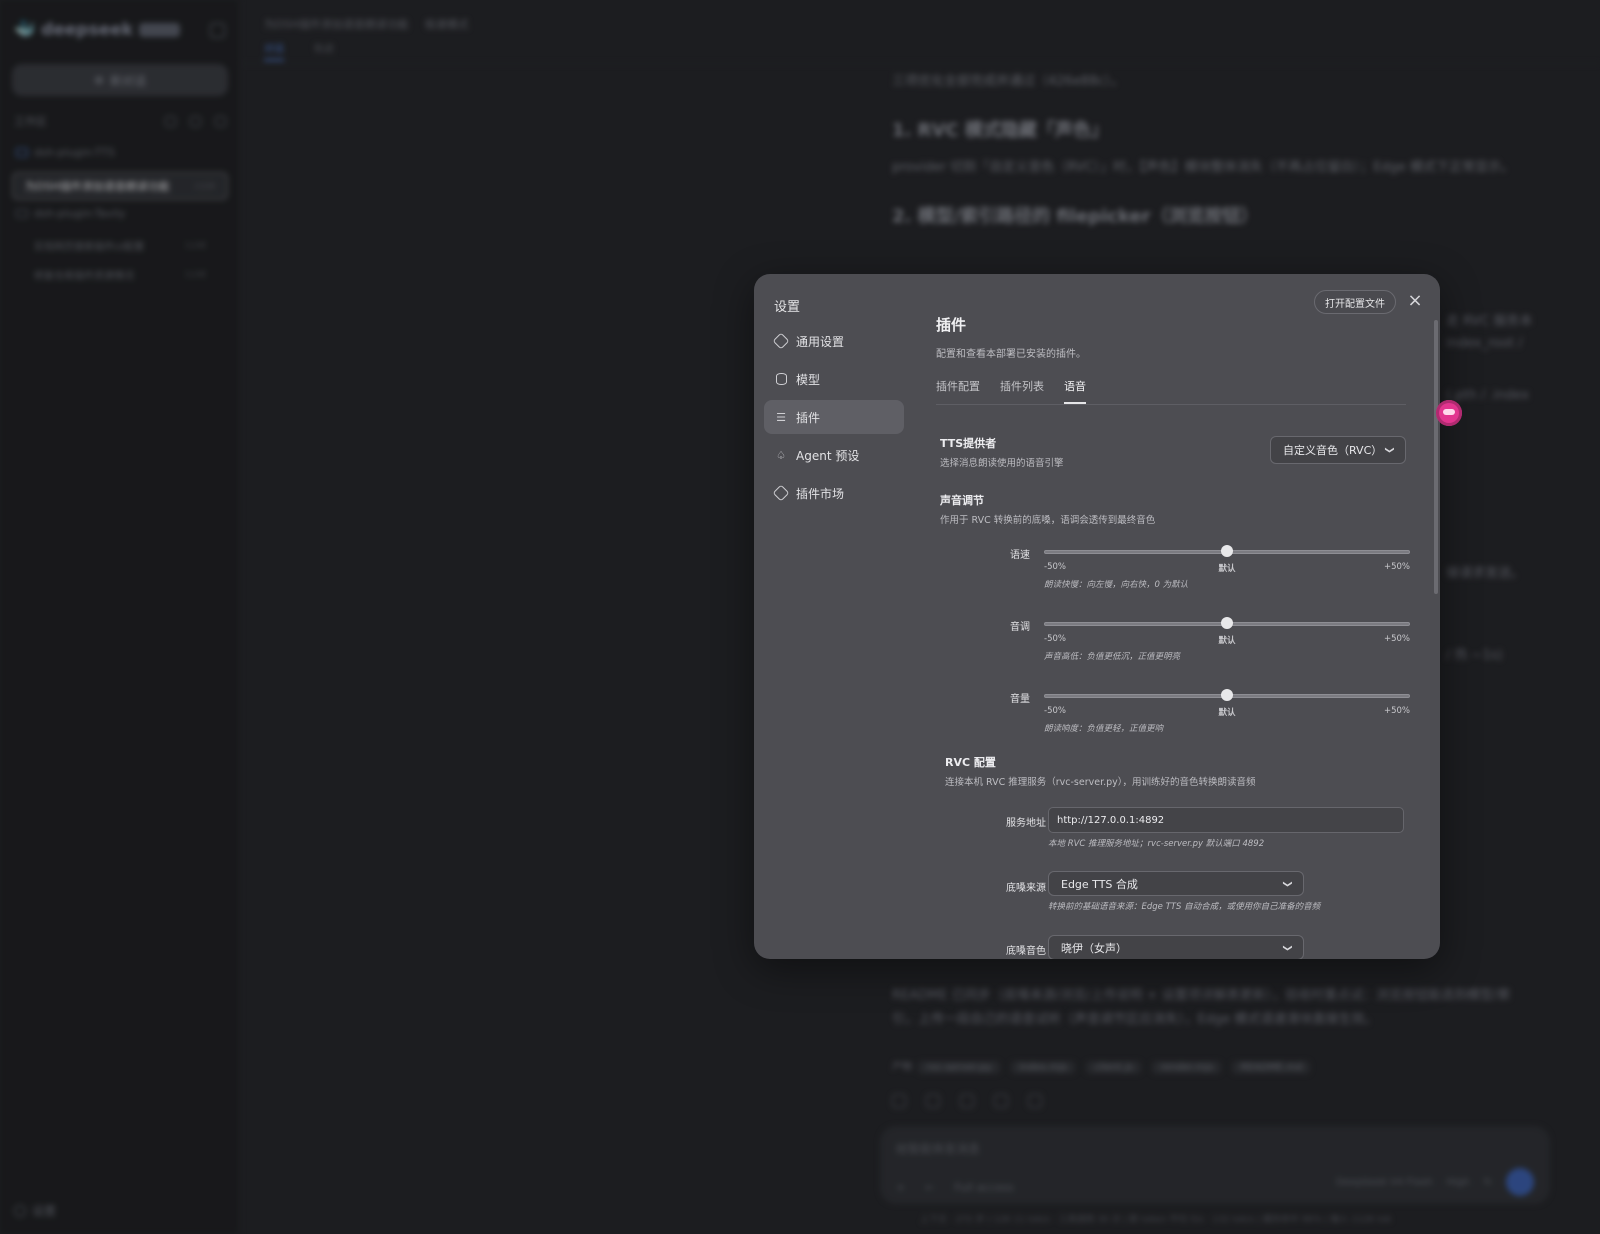 This screenshot has height=1234, width=1600. Describe the element at coordinates (1436, 457) in the screenshot. I see `modal-scrollbar` at that location.